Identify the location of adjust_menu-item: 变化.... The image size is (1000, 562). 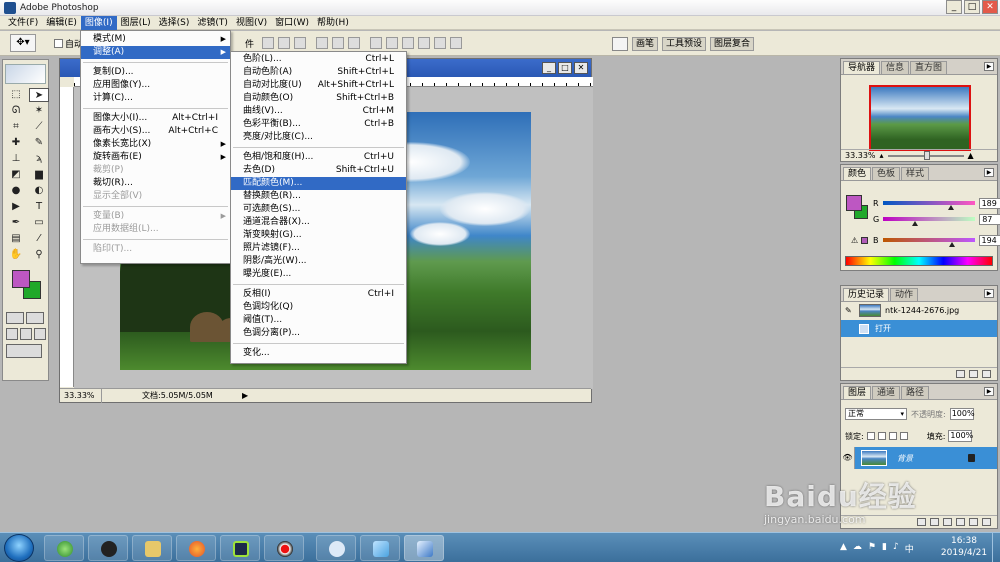
(318, 353).